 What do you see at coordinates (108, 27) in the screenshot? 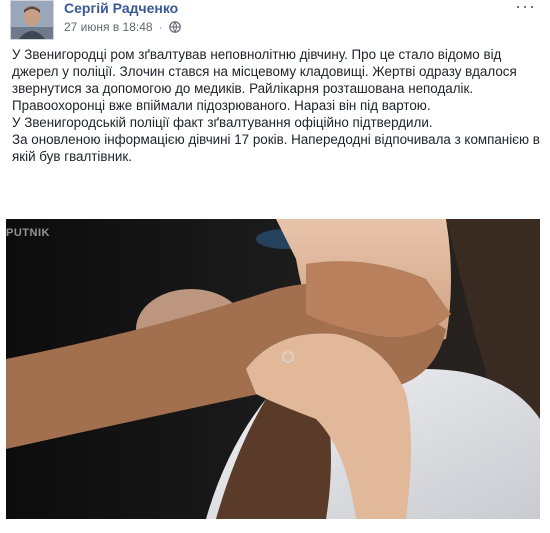
I see `post-timestamp: 27 июня в 18:48` at bounding box center [108, 27].